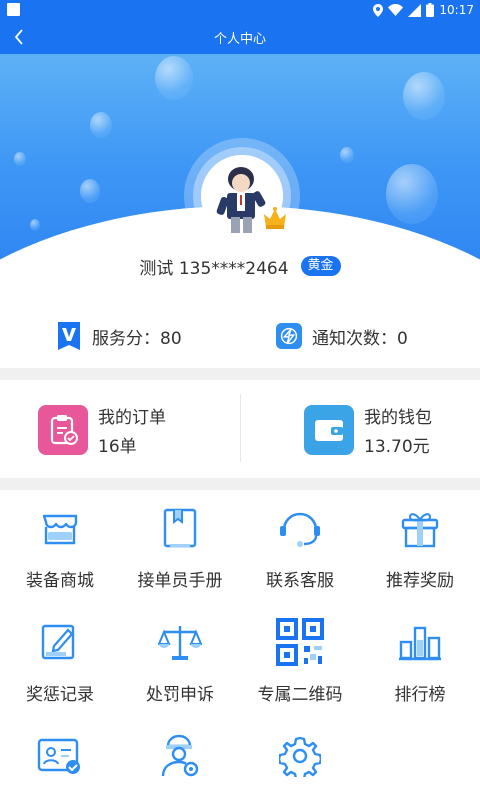  I want to click on battery-icon, so click(430, 10).